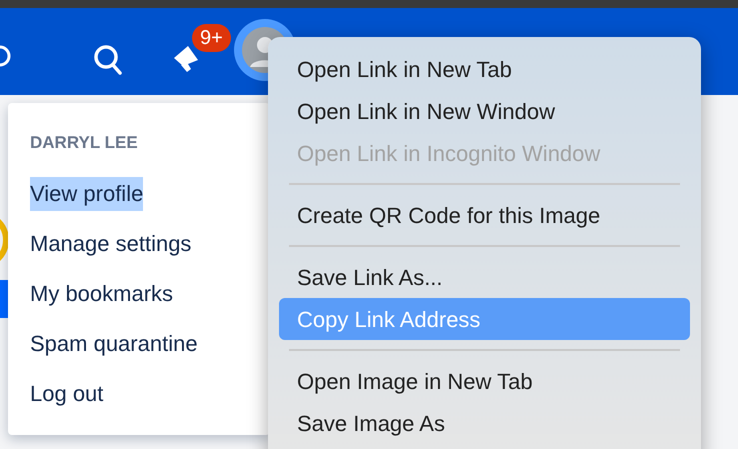 Image resolution: width=738 pixels, height=449 pixels. I want to click on context-menu-item: Save Image As, so click(484, 423).